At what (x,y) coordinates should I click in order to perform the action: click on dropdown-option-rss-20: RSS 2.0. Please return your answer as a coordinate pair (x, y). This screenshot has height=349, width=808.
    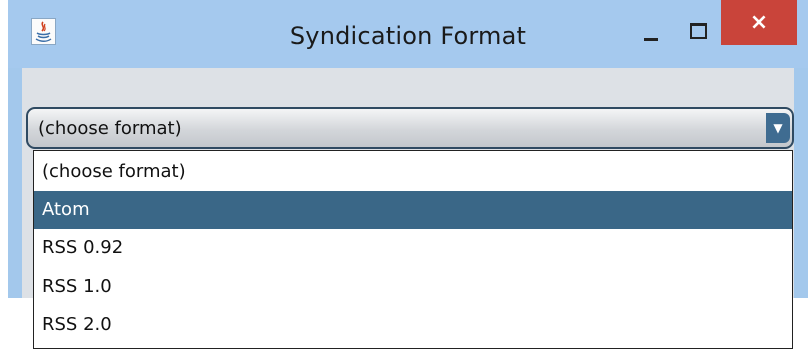
    Looking at the image, I should click on (413, 325).